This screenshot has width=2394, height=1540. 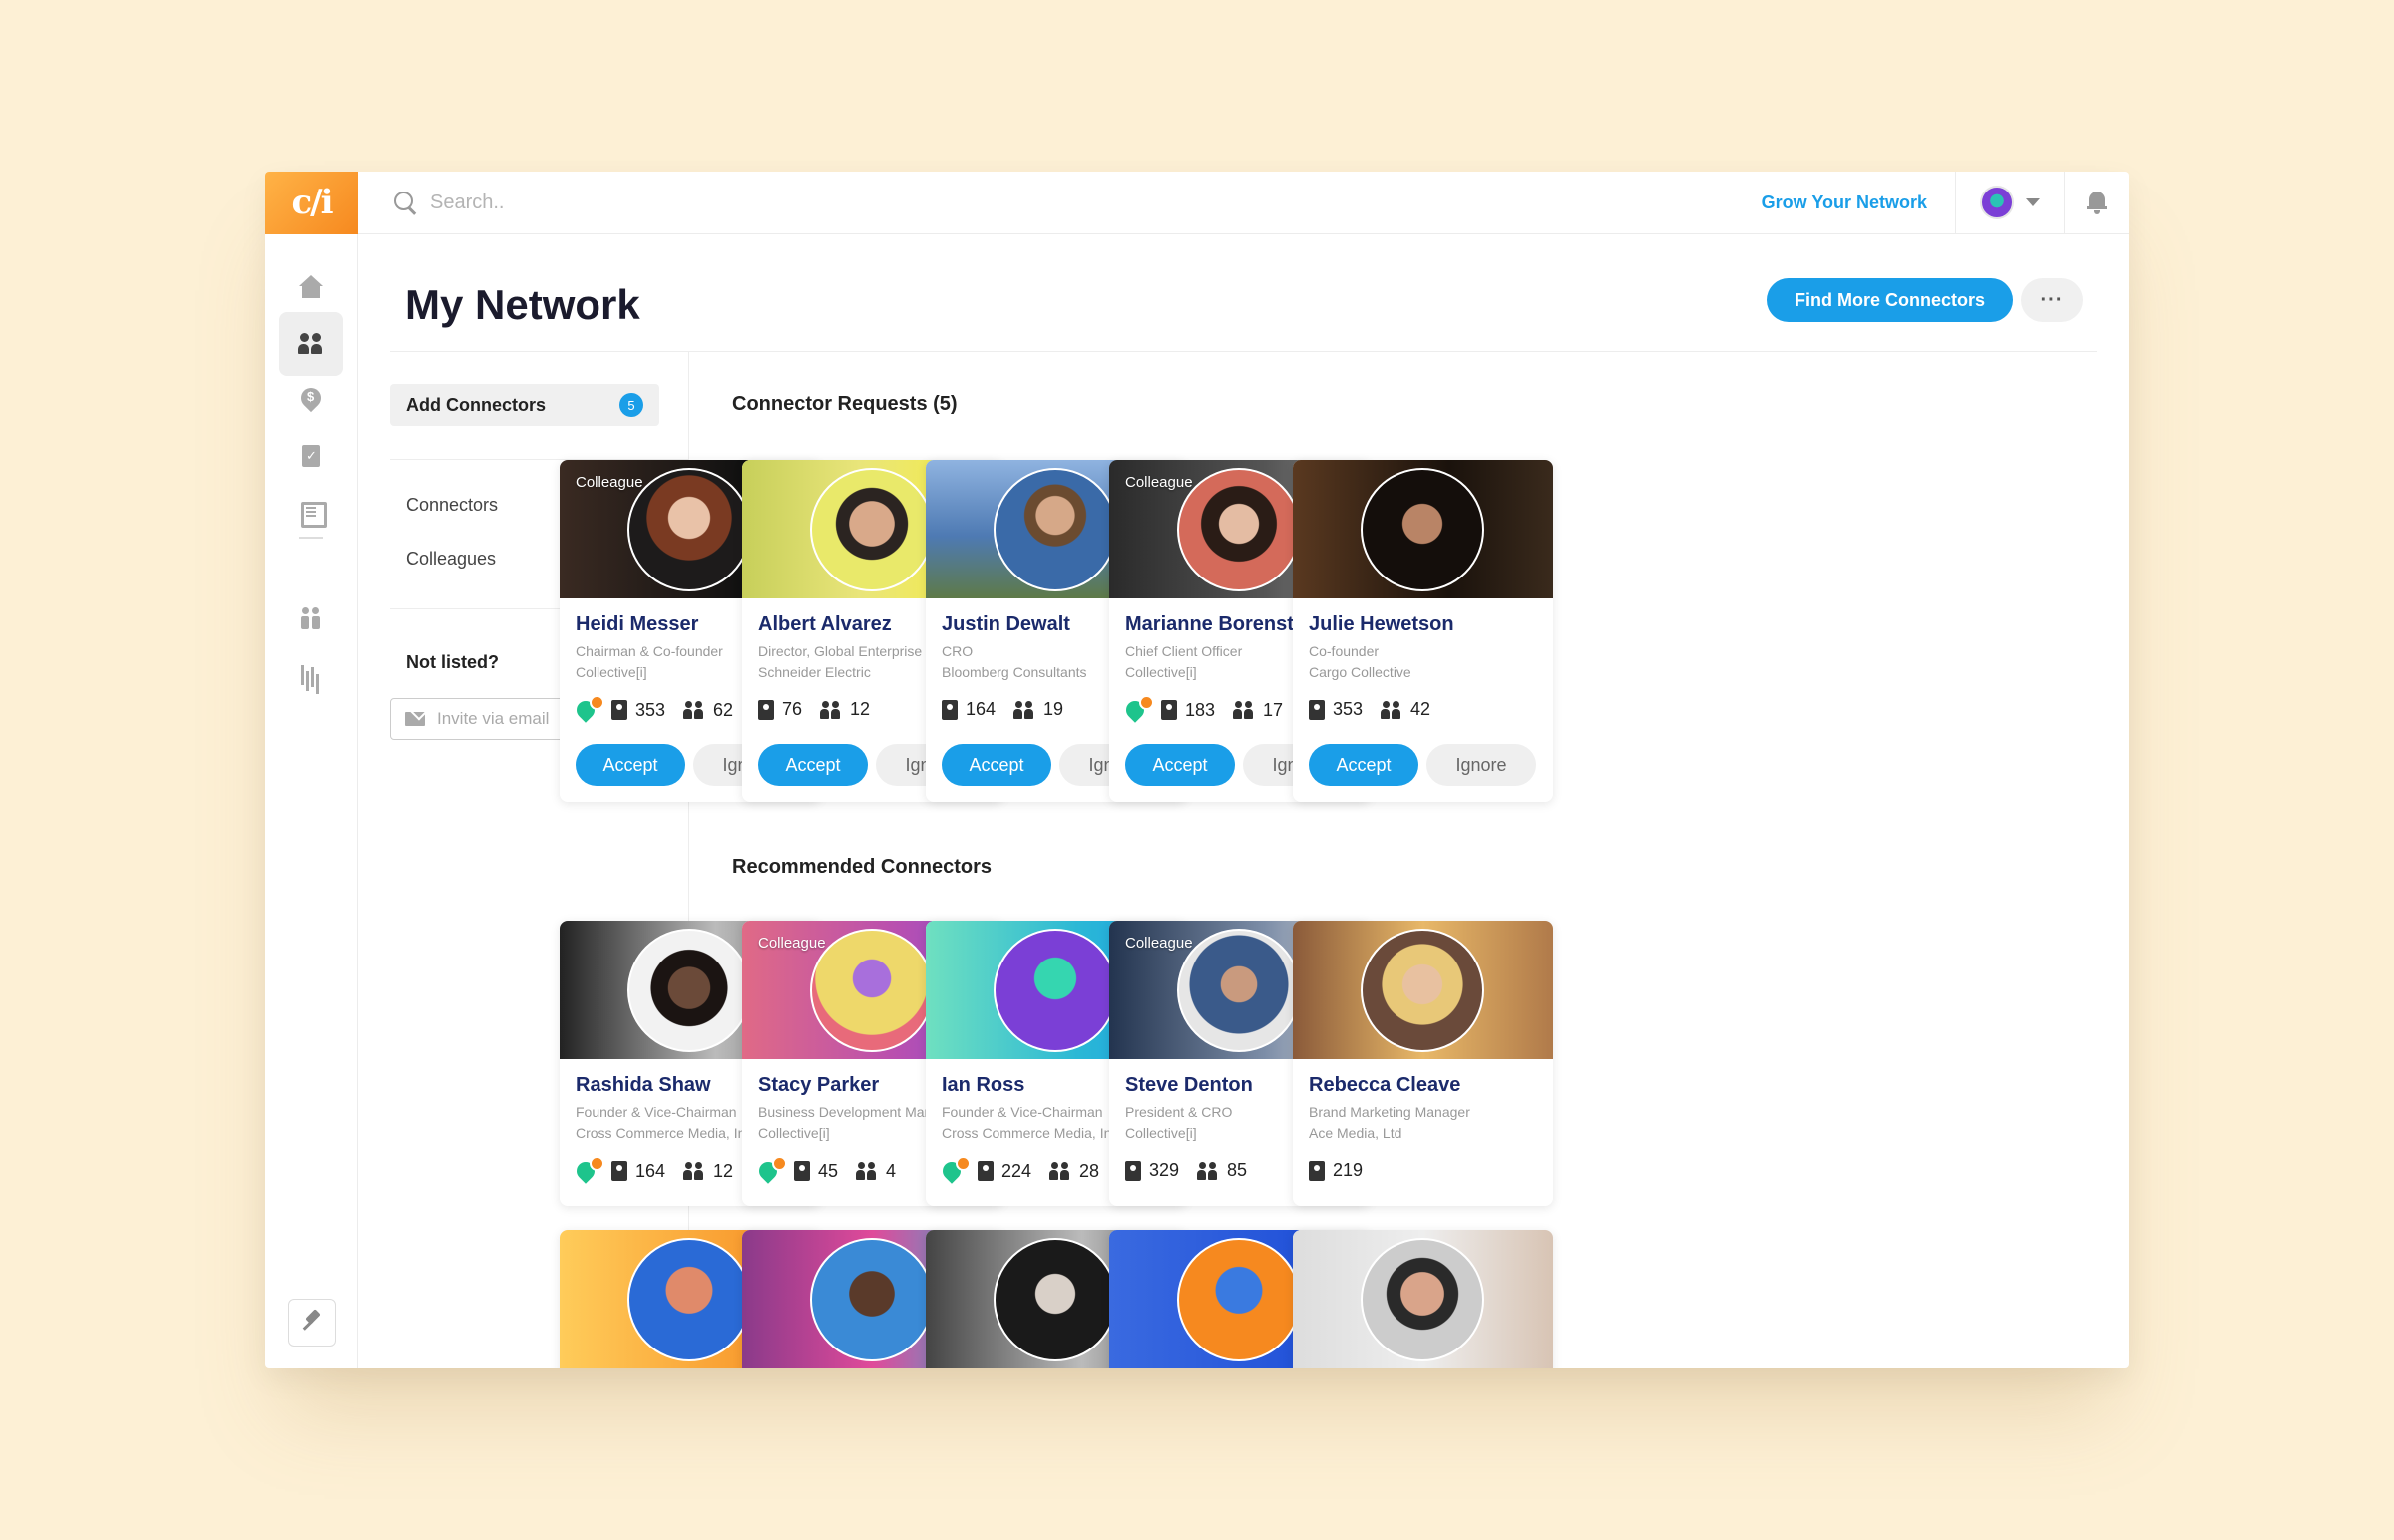 What do you see at coordinates (1063, 202) in the screenshot?
I see `search-bar` at bounding box center [1063, 202].